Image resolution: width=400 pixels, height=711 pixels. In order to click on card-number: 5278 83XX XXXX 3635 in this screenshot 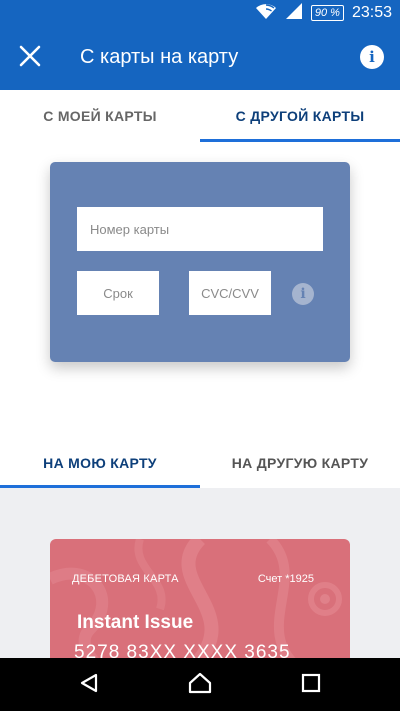, I will do `click(182, 650)`.